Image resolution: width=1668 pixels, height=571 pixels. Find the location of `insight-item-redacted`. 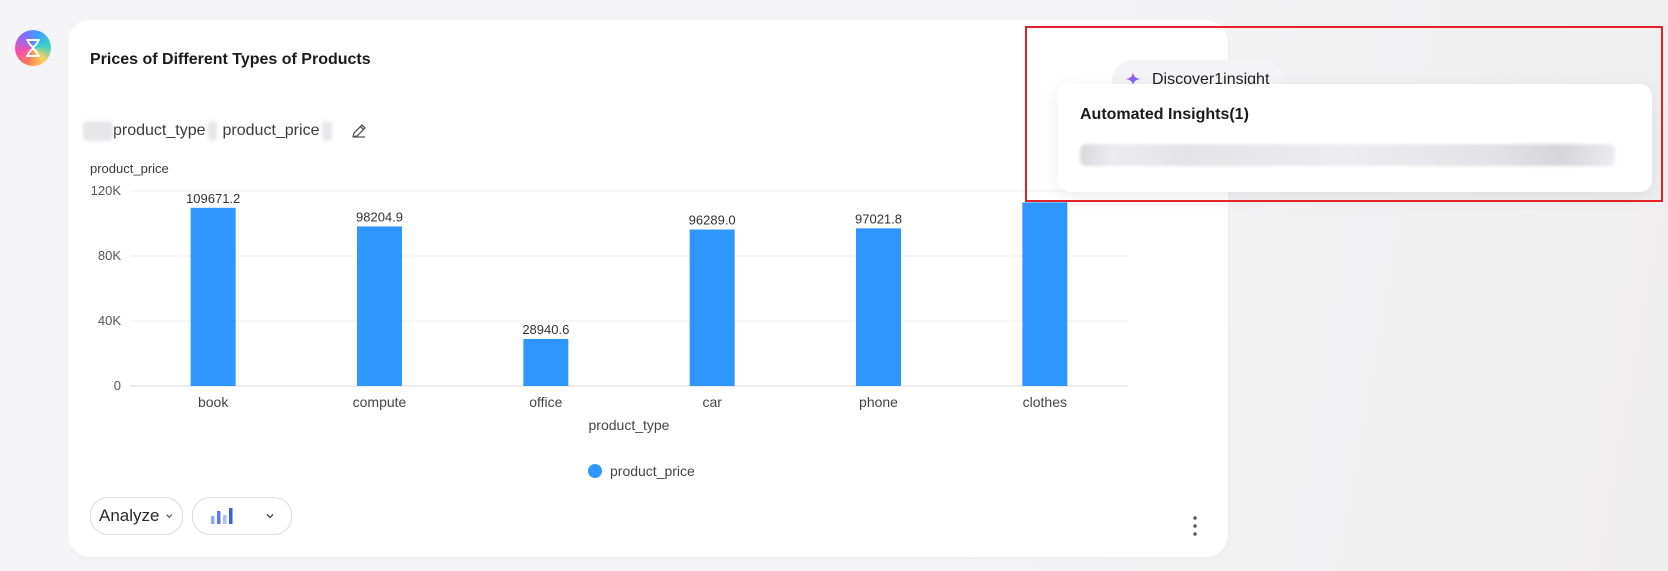

insight-item-redacted is located at coordinates (1347, 155).